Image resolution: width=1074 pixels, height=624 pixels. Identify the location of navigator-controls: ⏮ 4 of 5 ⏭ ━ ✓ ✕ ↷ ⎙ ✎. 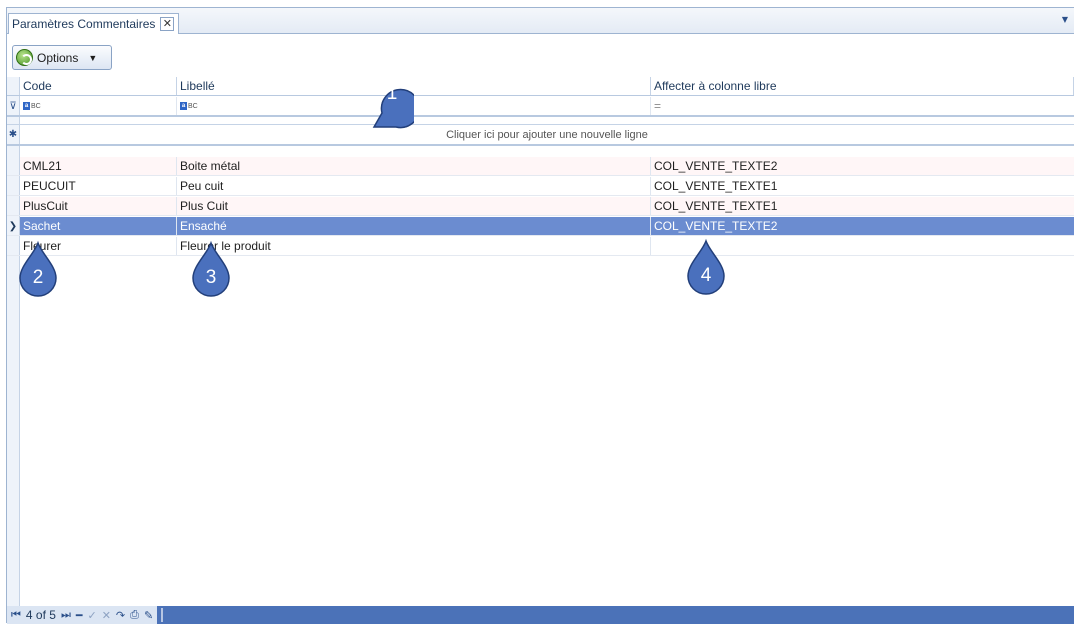
(82, 615).